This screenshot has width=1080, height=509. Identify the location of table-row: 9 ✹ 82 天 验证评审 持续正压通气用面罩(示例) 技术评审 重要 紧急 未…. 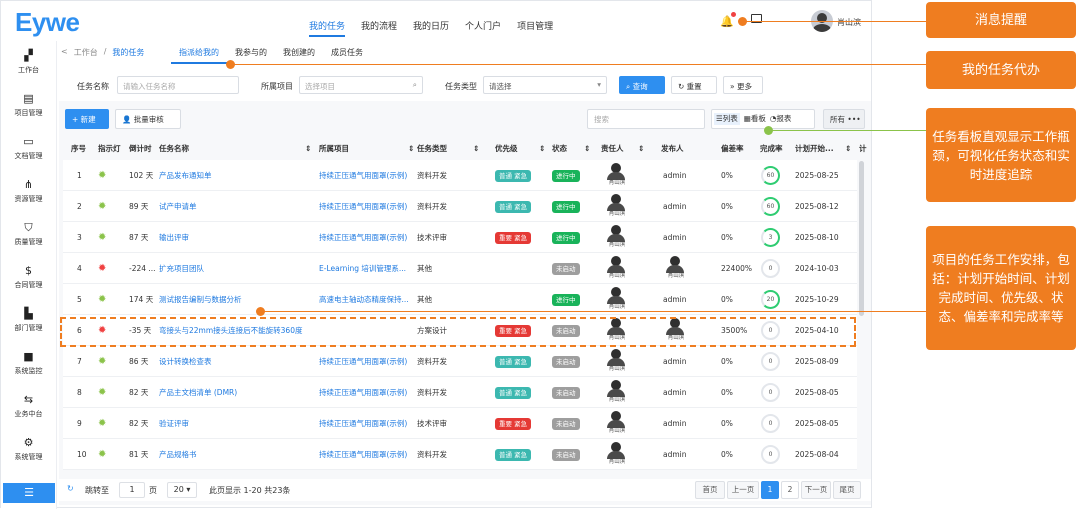
(460, 423).